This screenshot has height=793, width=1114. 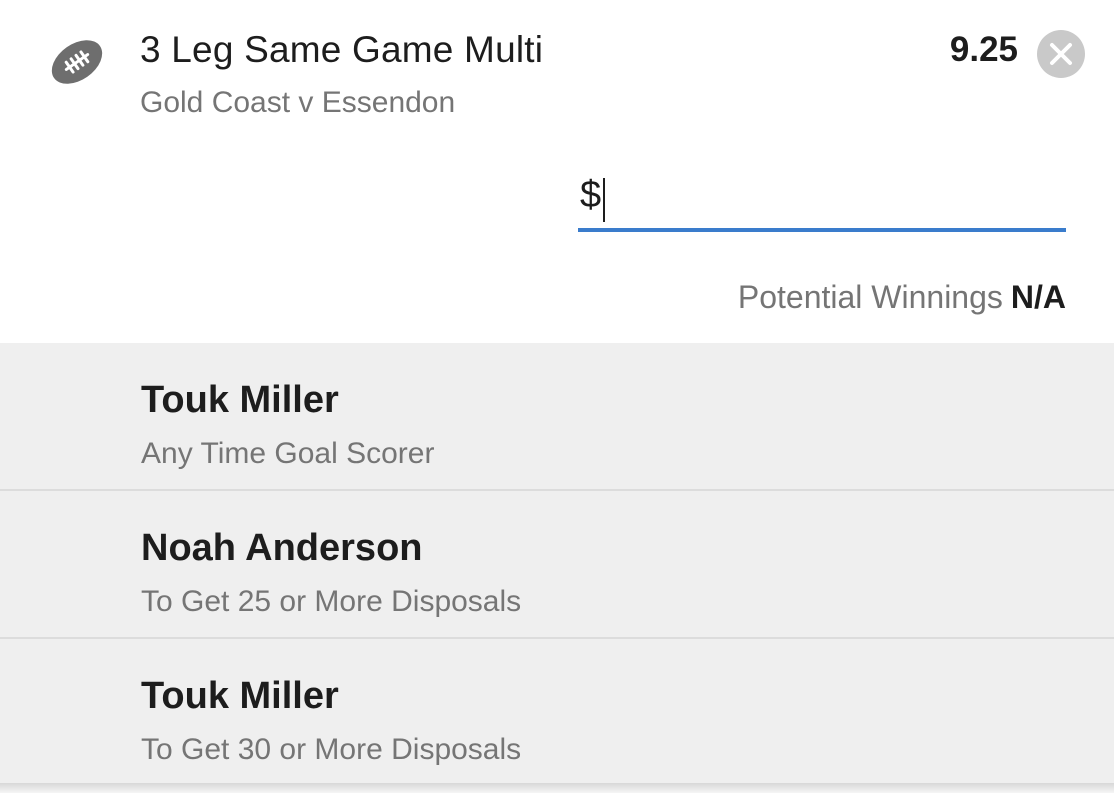 I want to click on potential-winnings: Potential Winnings N/A, so click(x=902, y=297).